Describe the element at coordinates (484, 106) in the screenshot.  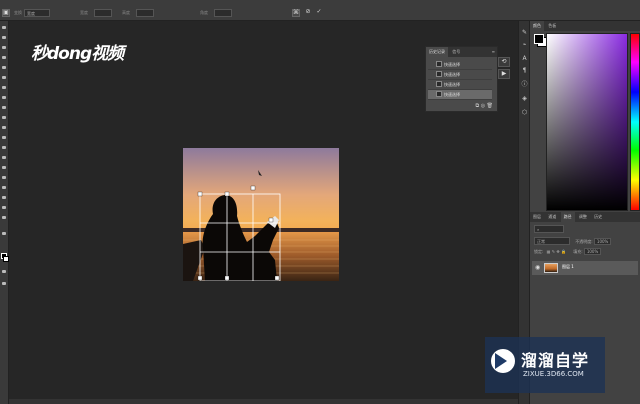
I see `history-footer-icons: ⧉ ◎ 🗑` at that location.